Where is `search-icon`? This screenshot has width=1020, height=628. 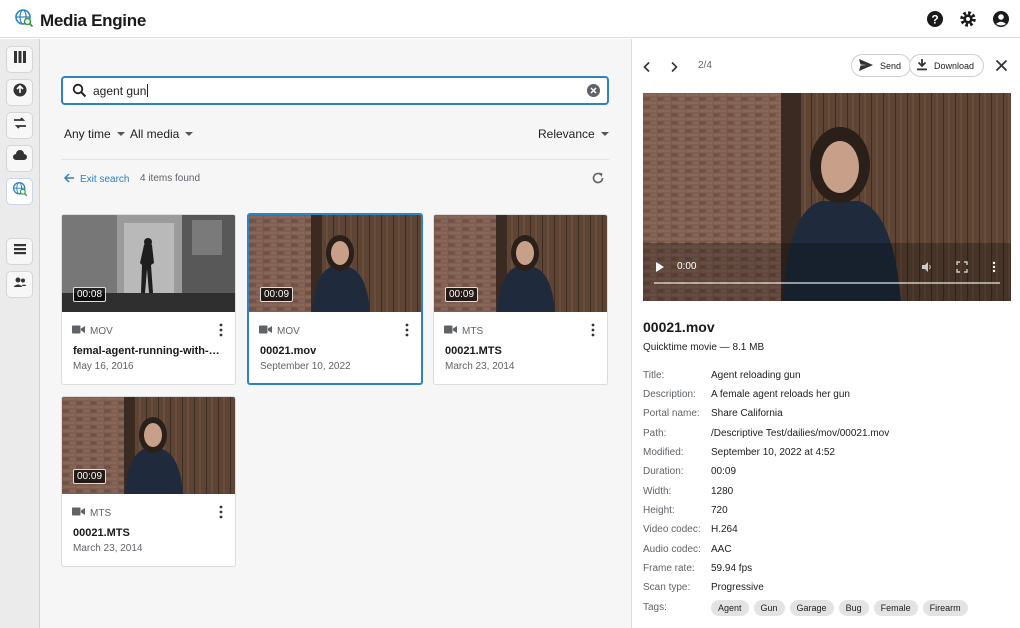
search-icon is located at coordinates (79, 93).